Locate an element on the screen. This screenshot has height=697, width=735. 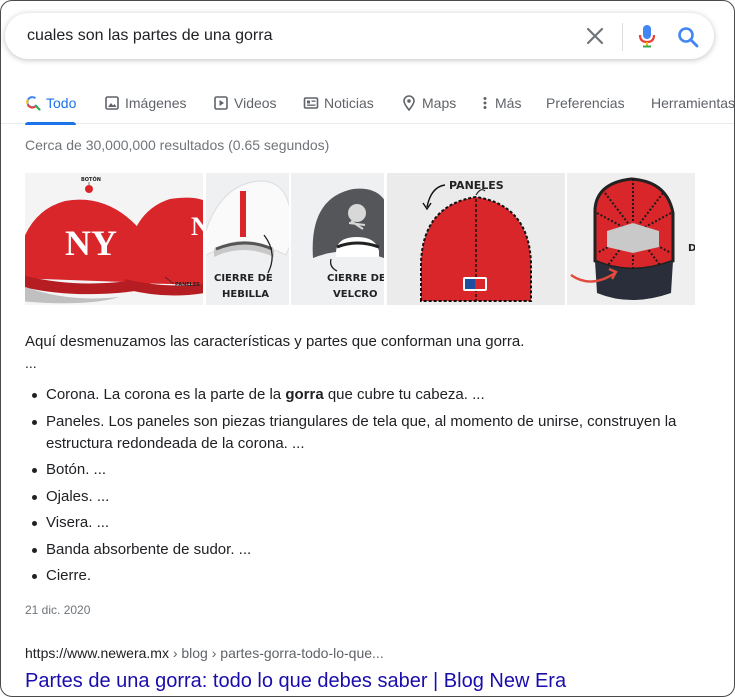
tab-label: Noticias is located at coordinates (349, 103).